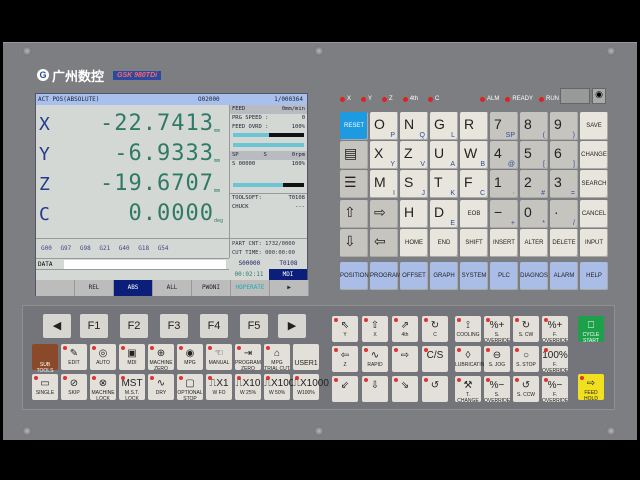 Image resolution: width=640 pixels, height=480 pixels. I want to click on key-program: PROGRAM, so click(385, 276).